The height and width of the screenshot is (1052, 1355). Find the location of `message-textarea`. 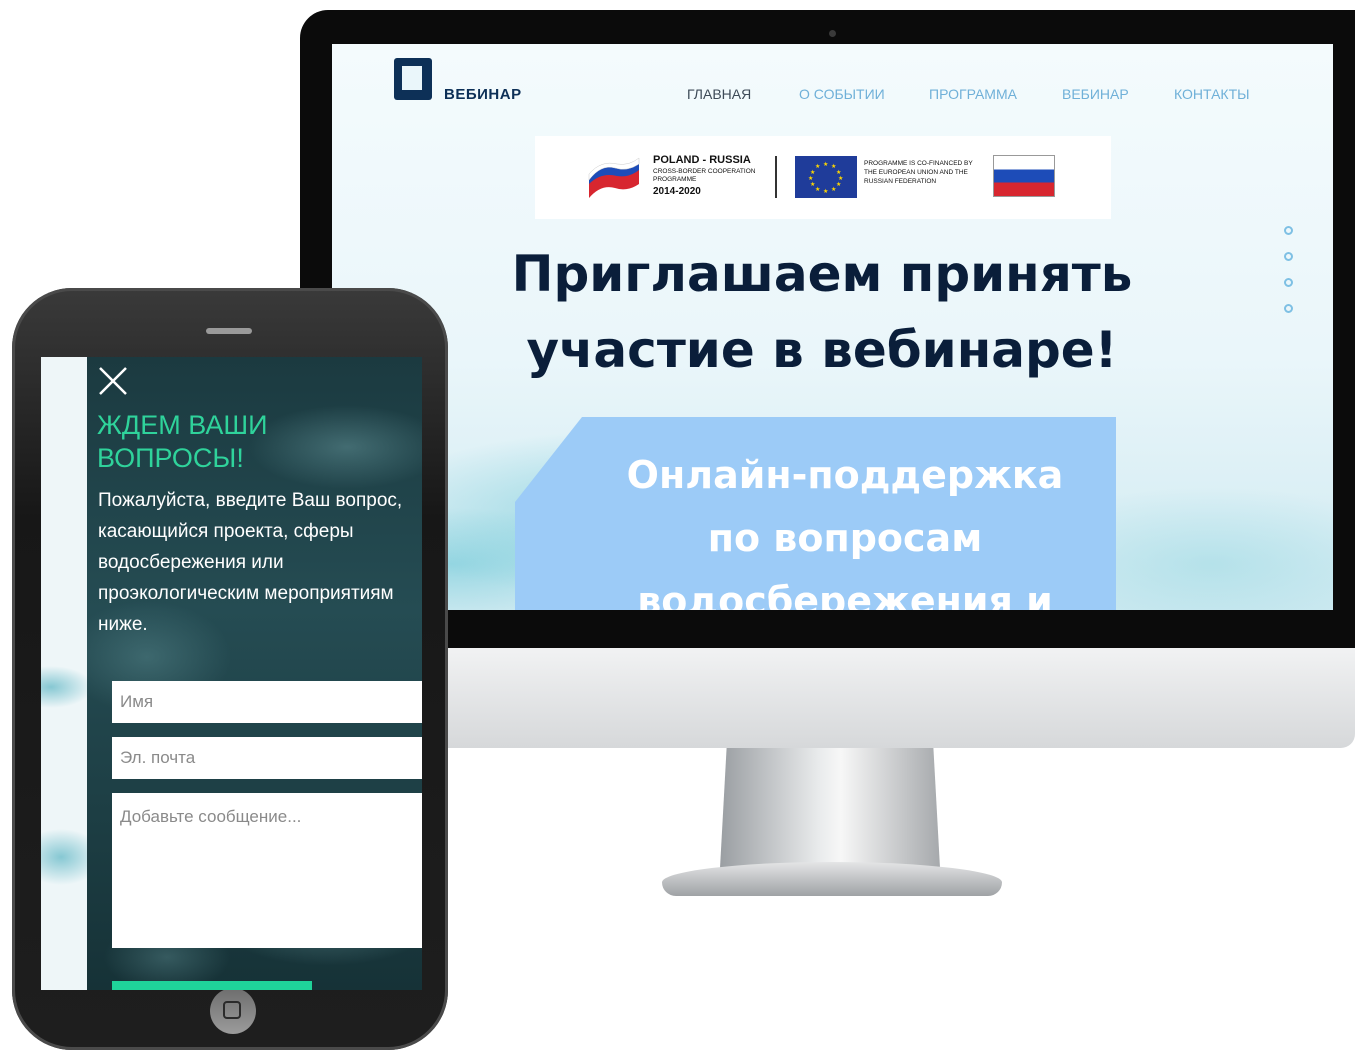

message-textarea is located at coordinates (267, 870).